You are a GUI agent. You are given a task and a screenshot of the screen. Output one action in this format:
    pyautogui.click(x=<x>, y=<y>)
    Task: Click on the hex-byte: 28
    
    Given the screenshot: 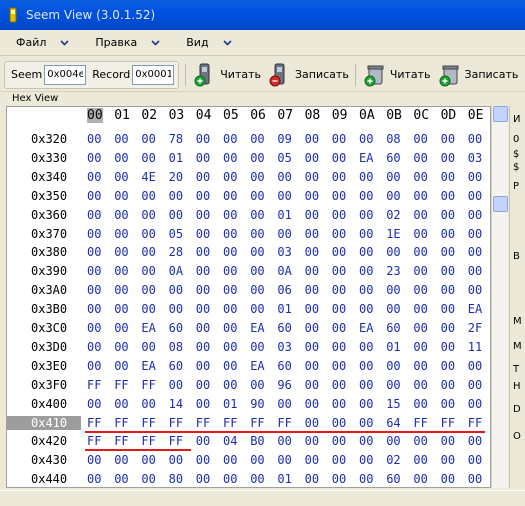 What is the action you would take?
    pyautogui.click(x=176, y=252)
    